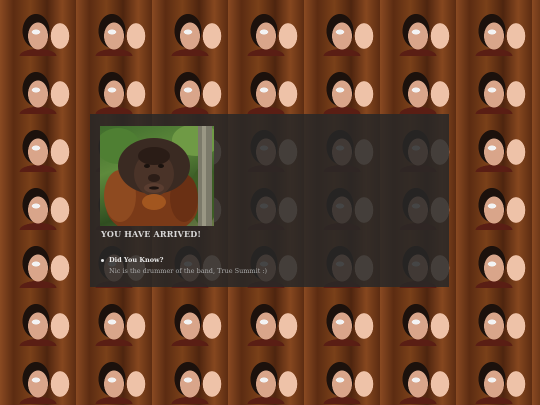  What do you see at coordinates (151, 234) in the screenshot?
I see `arrival-heading: YOU HAVE ARRIVED!` at bounding box center [151, 234].